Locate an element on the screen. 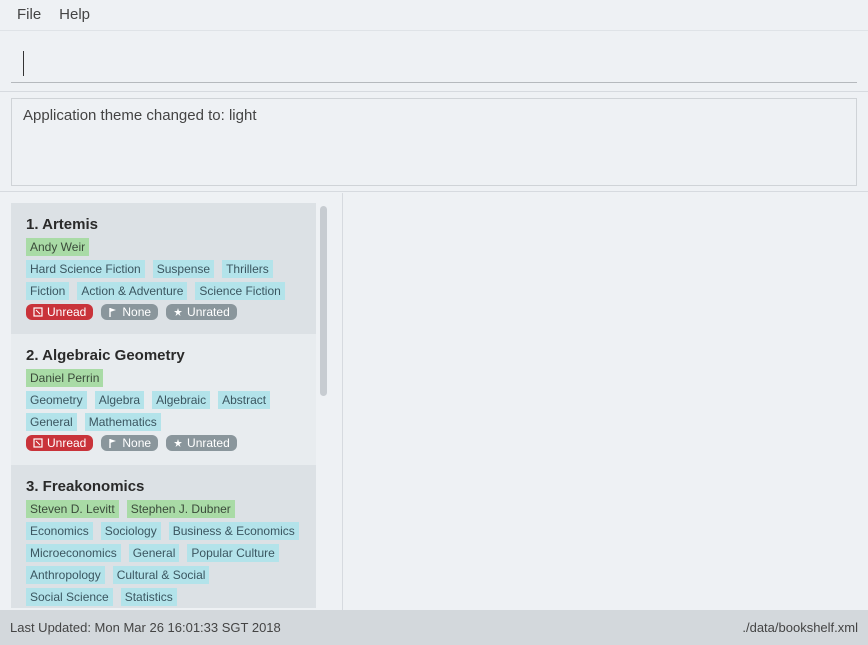 The width and height of the screenshot is (868, 645). category-tag: Geometry is located at coordinates (56, 400).